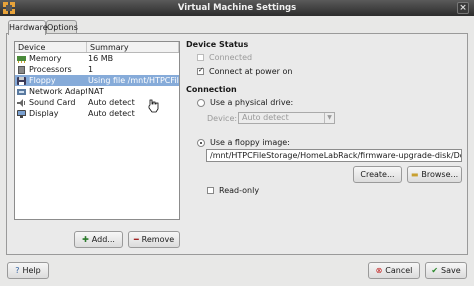 This screenshot has height=286, width=474. I want to click on device-row-floppy: Floppy Using file /mnt/HTPCFileStorage, so click(97, 80).